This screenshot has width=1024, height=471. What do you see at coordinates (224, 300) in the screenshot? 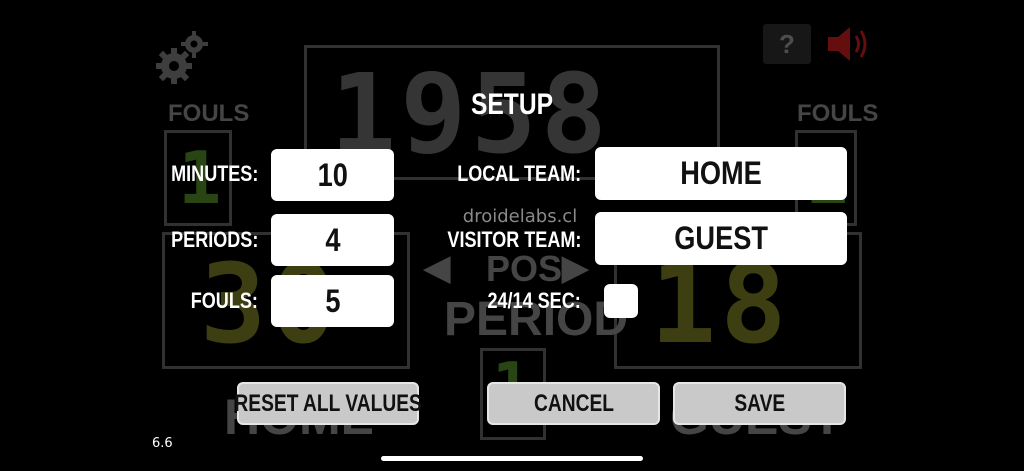
I see `fouls-label: FOULS:` at bounding box center [224, 300].